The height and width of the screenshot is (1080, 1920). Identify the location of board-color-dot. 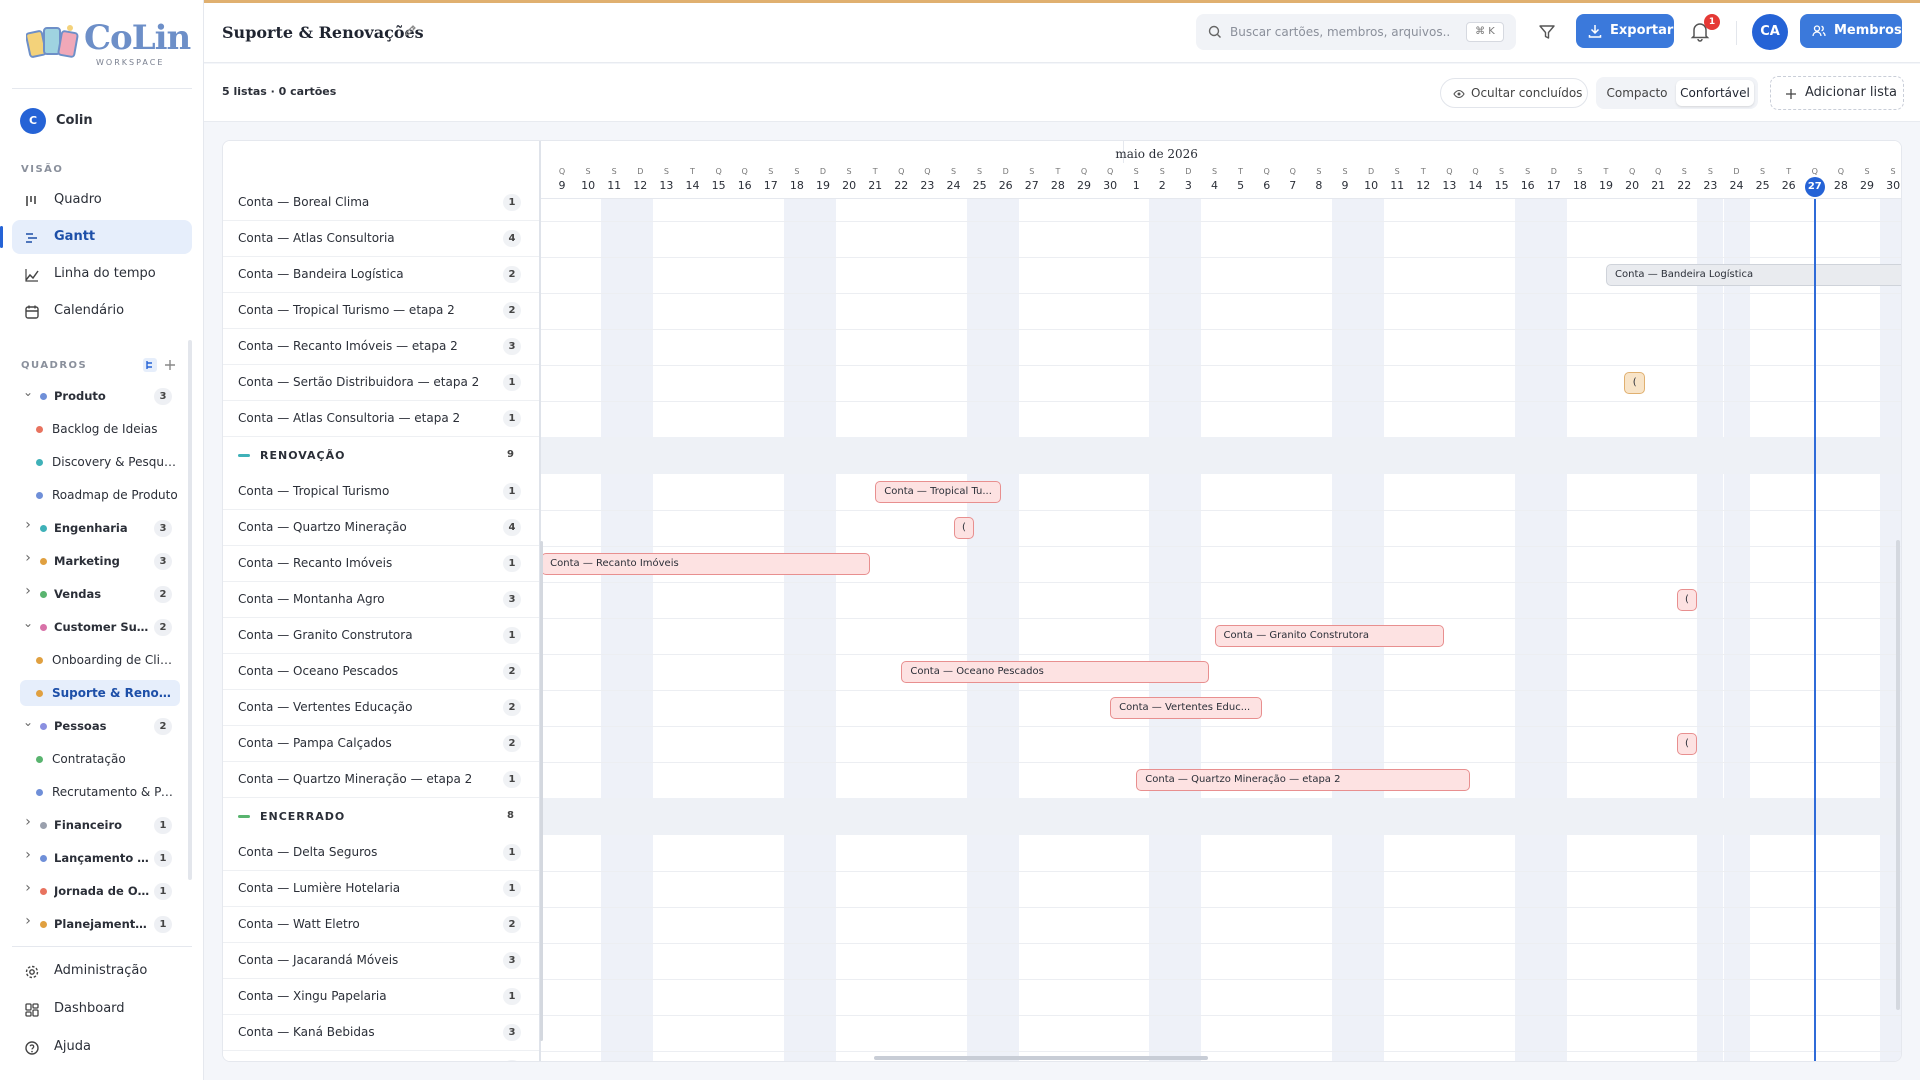
(39, 495).